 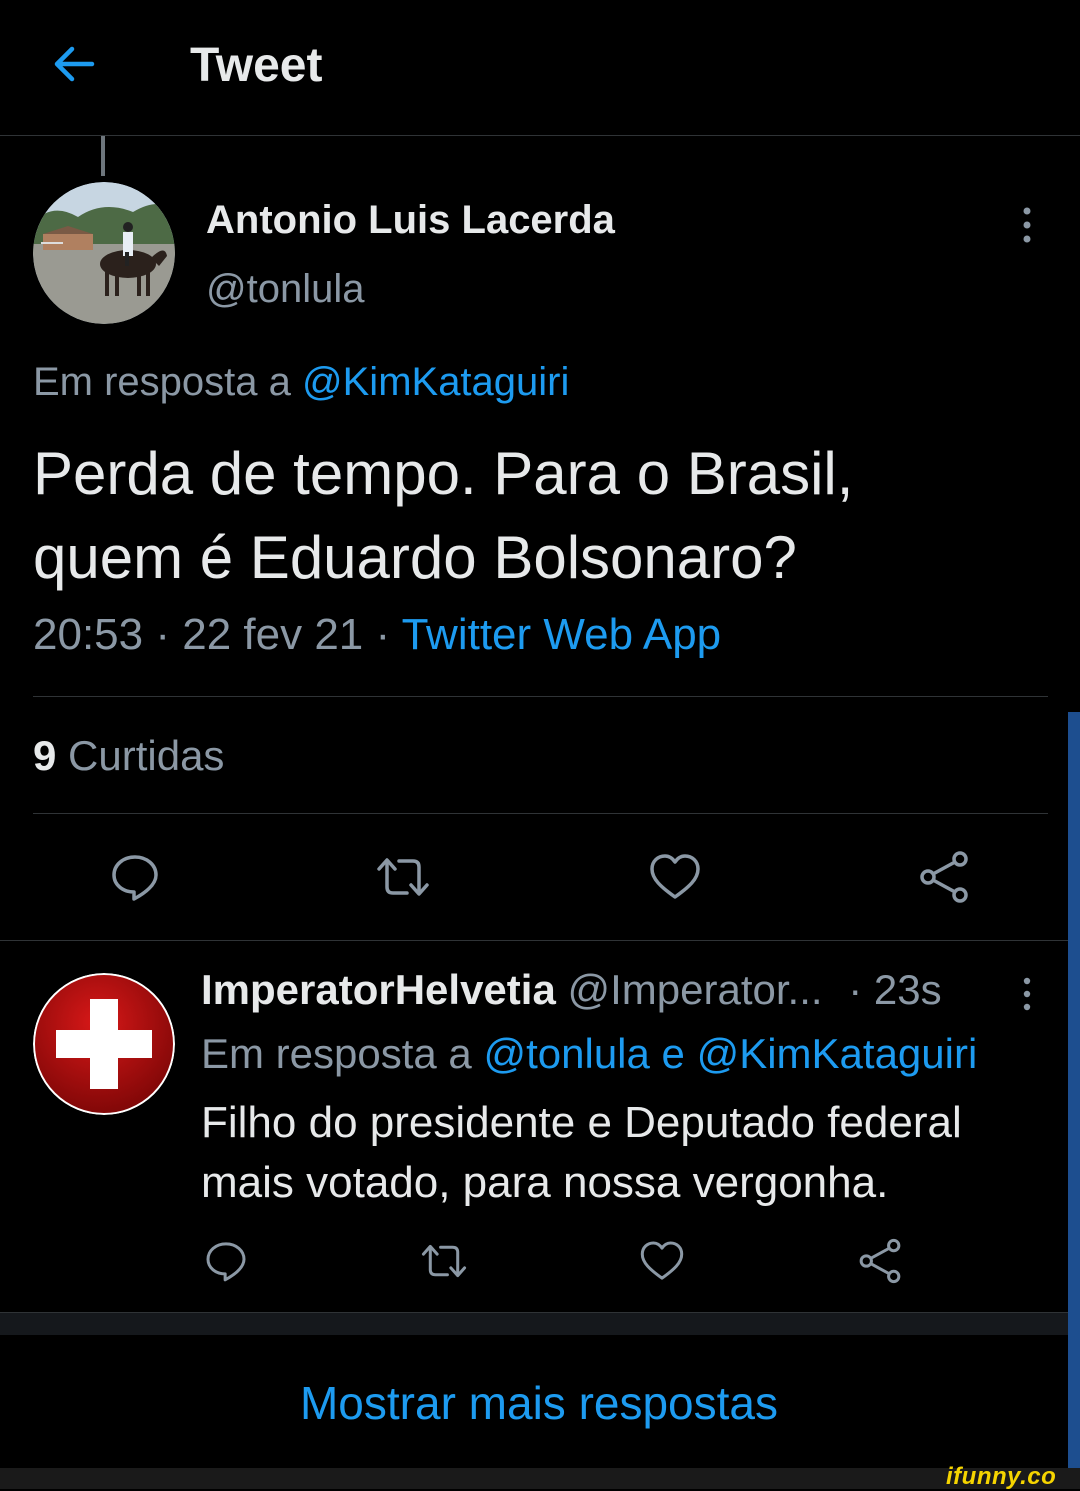 What do you see at coordinates (88, 634) in the screenshot?
I see `tweet-time: 20:53` at bounding box center [88, 634].